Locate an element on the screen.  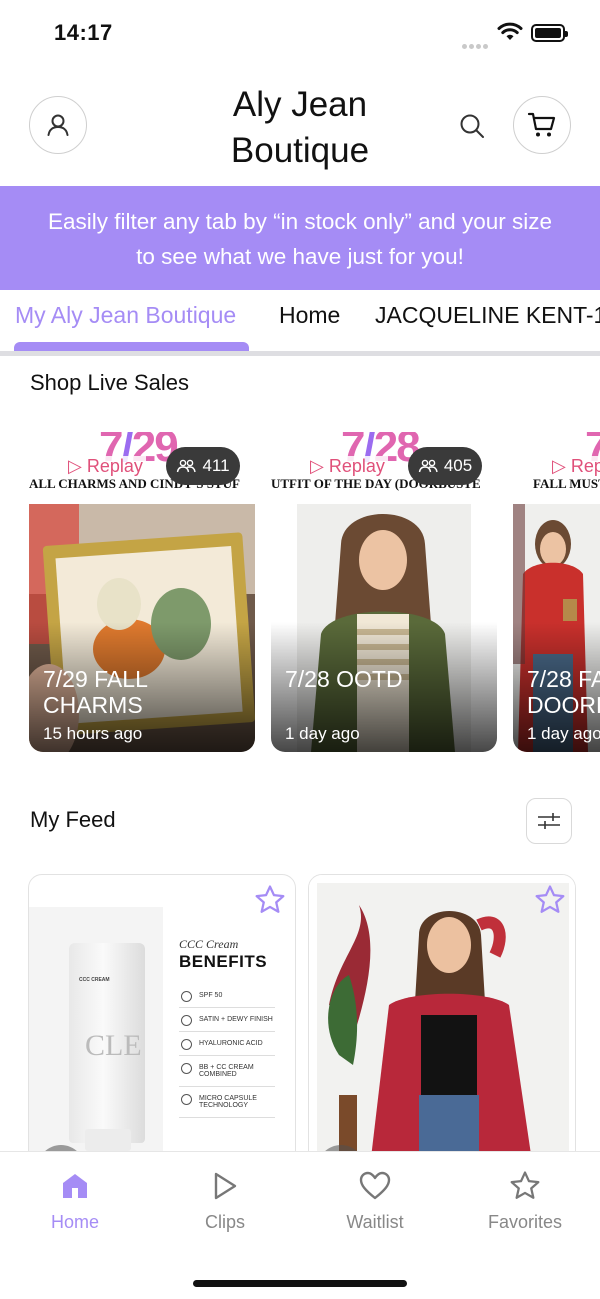
status-time: 14:17 is located at coordinates (83, 32).